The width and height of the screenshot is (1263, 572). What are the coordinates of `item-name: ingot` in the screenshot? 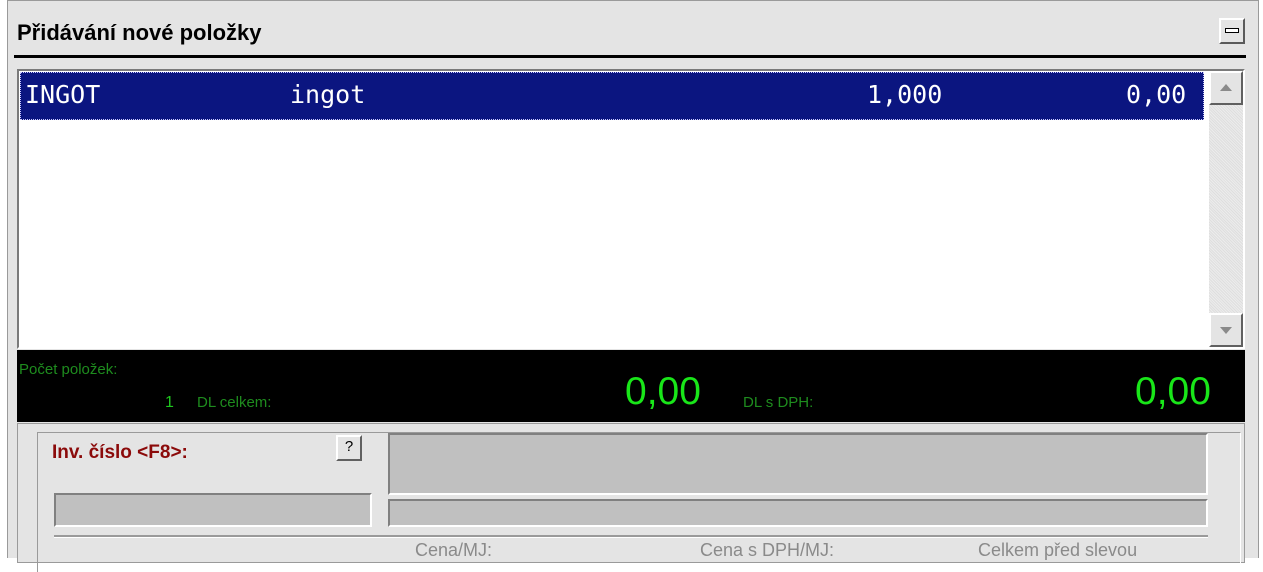 It's located at (328, 94).